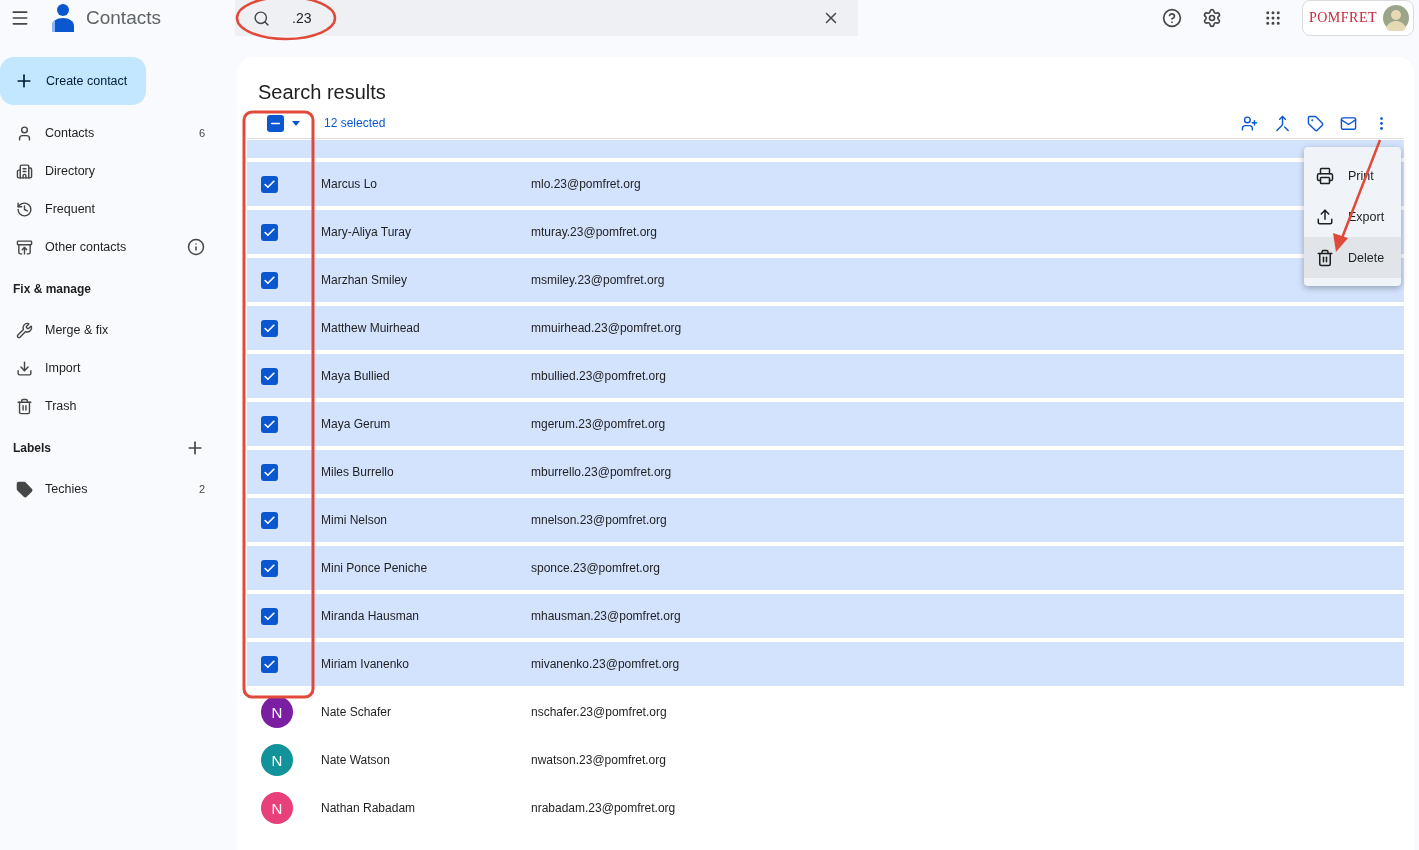 The height and width of the screenshot is (850, 1419). Describe the element at coordinates (596, 568) in the screenshot. I see `contact-email: sponce.23@pomfret.org` at that location.